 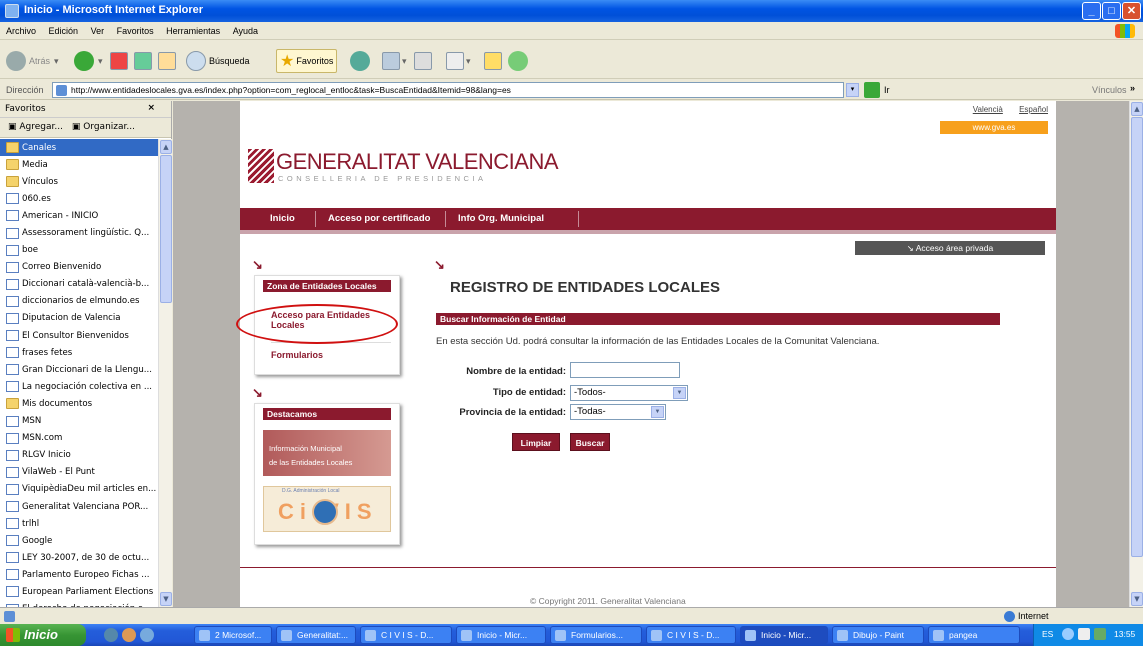 What do you see at coordinates (79, 198) in the screenshot?
I see `favorite-item: 060.es` at bounding box center [79, 198].